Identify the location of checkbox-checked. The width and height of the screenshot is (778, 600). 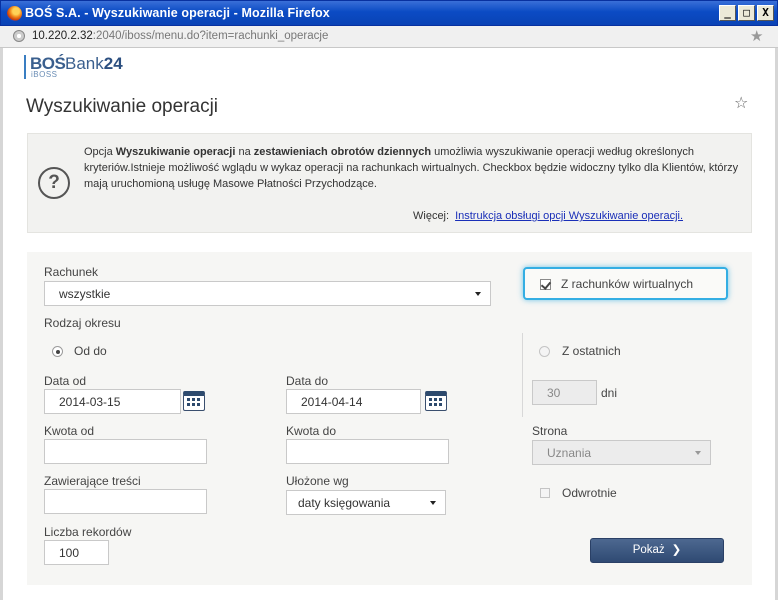
(545, 284).